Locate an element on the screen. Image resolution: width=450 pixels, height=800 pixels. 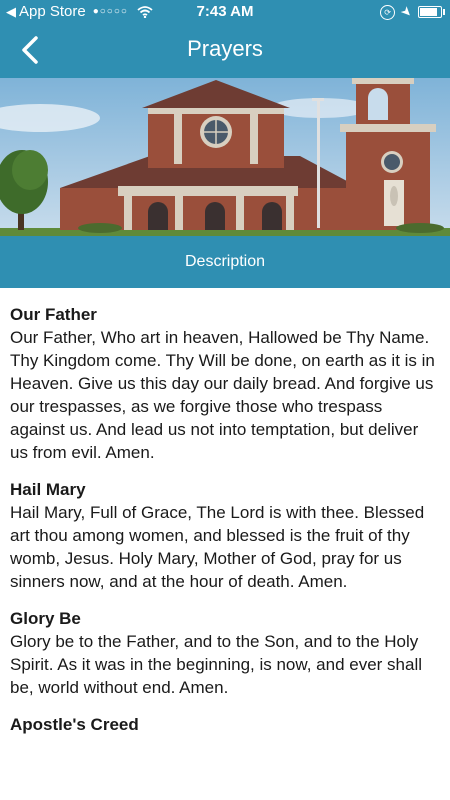
location-icon: ➤ is located at coordinates (407, 11).